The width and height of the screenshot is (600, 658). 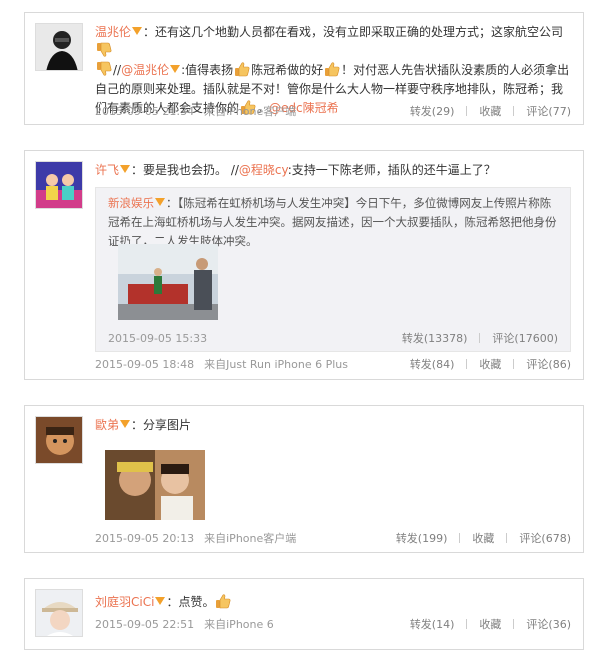 What do you see at coordinates (155, 485) in the screenshot?
I see `post-photo` at bounding box center [155, 485].